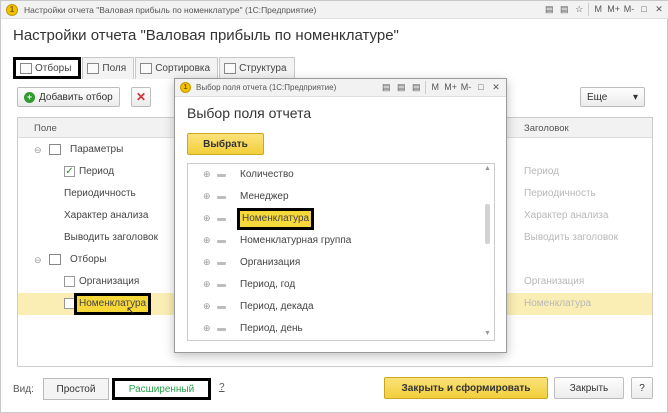 Image resolution: width=668 pixels, height=413 pixels. What do you see at coordinates (554, 281) in the screenshot?
I see `row-header: Организация` at bounding box center [554, 281].